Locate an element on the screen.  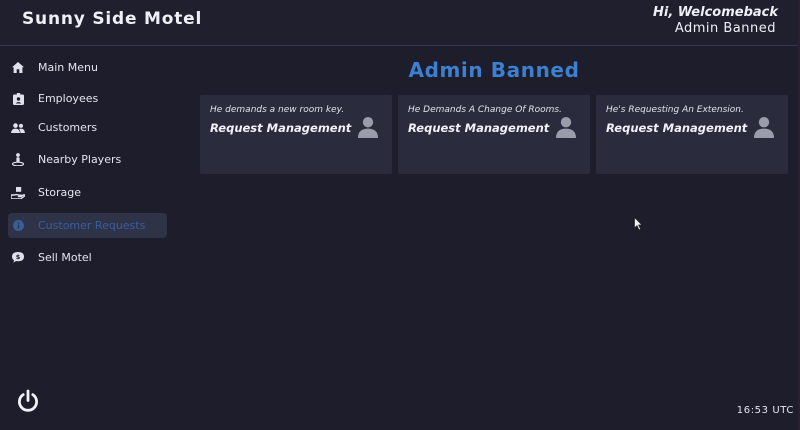
power-button is located at coordinates (28, 401).